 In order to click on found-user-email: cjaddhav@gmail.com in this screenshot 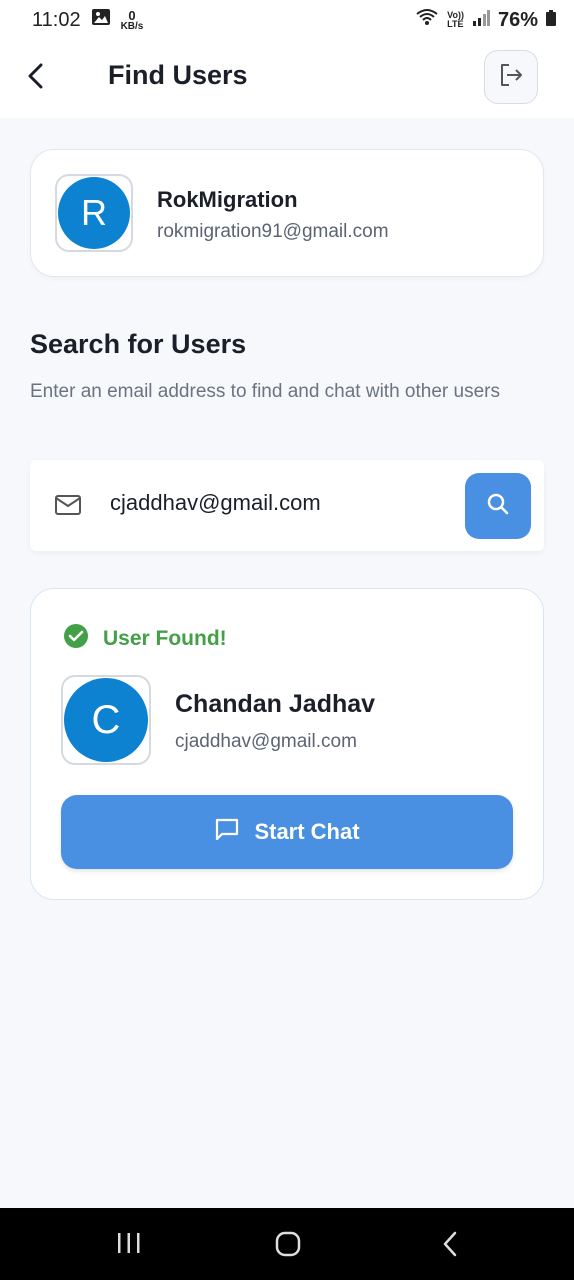, I will do `click(266, 741)`.